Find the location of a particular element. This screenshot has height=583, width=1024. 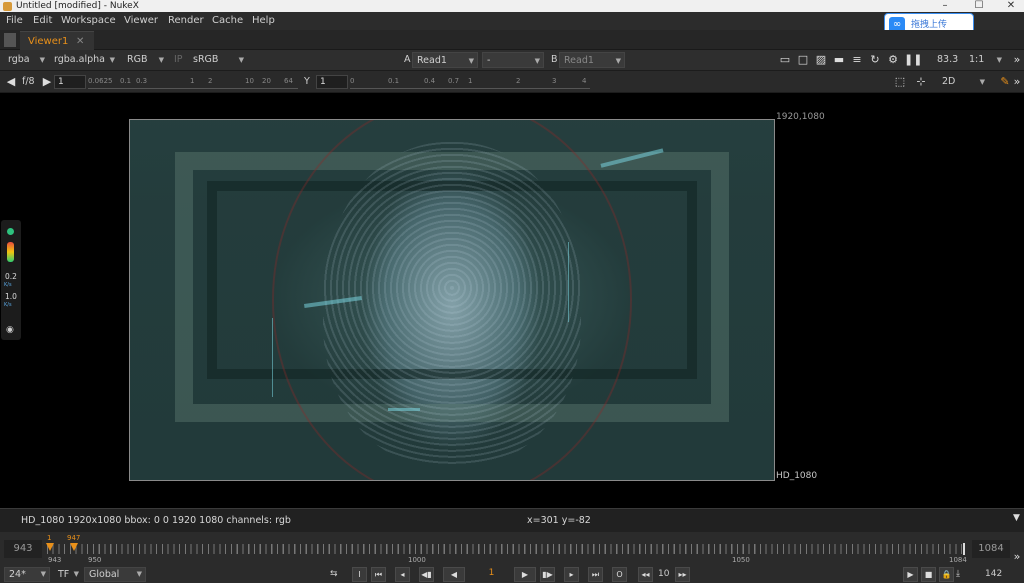

fstop-left-arrow-icon: ◀ is located at coordinates (11, 82).